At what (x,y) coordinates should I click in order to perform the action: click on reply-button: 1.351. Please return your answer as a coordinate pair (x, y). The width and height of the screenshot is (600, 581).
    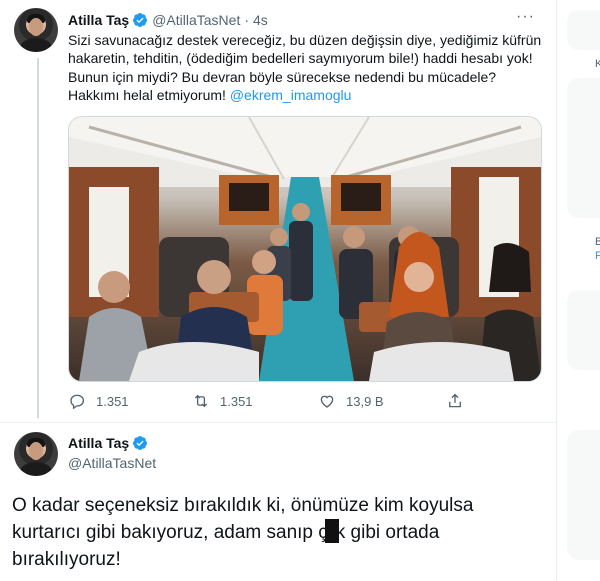
    Looking at the image, I should click on (98, 401).